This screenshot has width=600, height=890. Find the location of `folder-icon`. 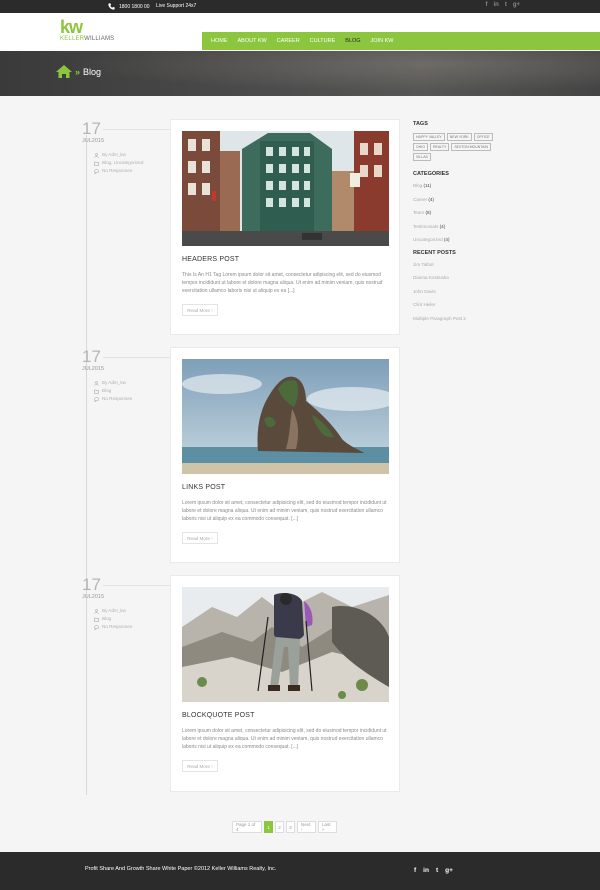

folder-icon is located at coordinates (96, 163).